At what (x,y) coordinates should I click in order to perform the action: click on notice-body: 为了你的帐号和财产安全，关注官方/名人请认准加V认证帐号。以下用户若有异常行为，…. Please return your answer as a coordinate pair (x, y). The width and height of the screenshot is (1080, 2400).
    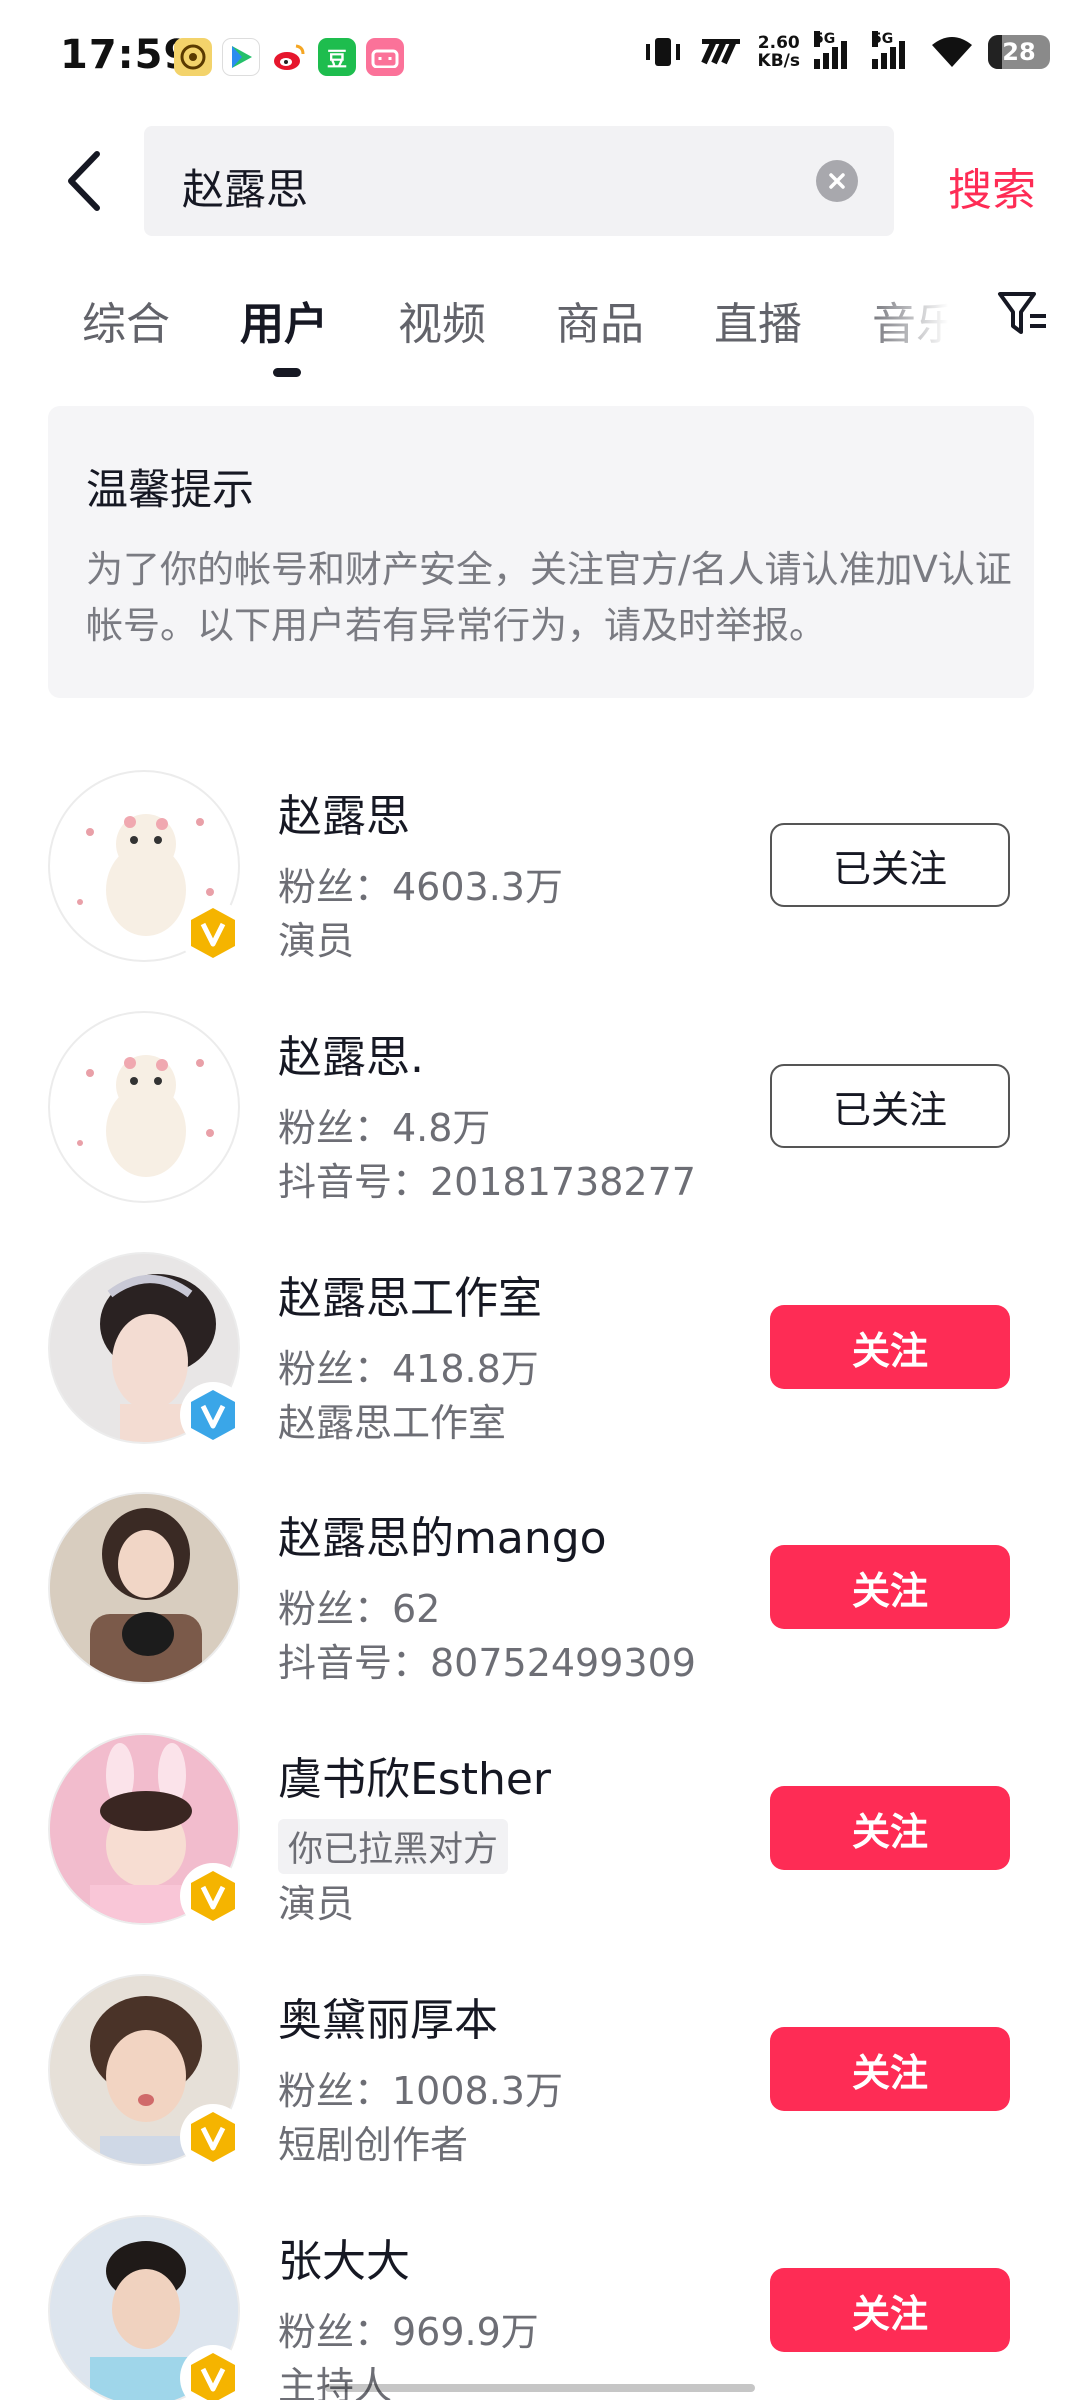
    Looking at the image, I should click on (549, 597).